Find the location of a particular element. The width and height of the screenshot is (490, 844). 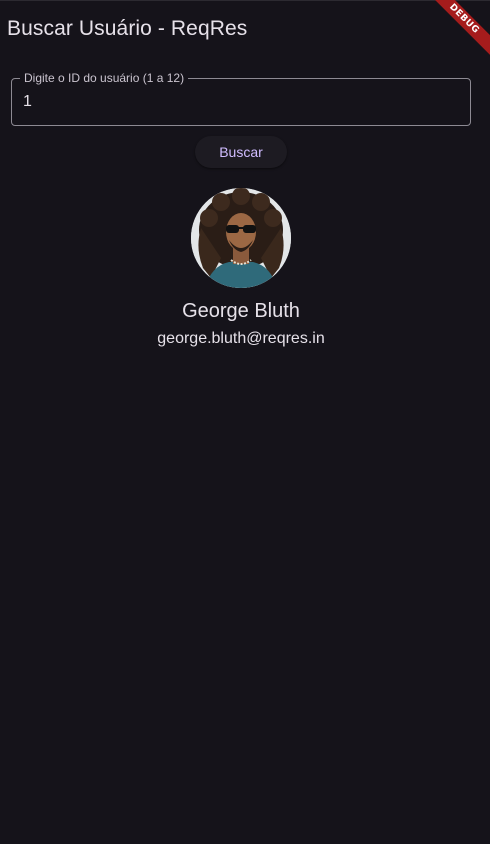

avatar is located at coordinates (241, 238).